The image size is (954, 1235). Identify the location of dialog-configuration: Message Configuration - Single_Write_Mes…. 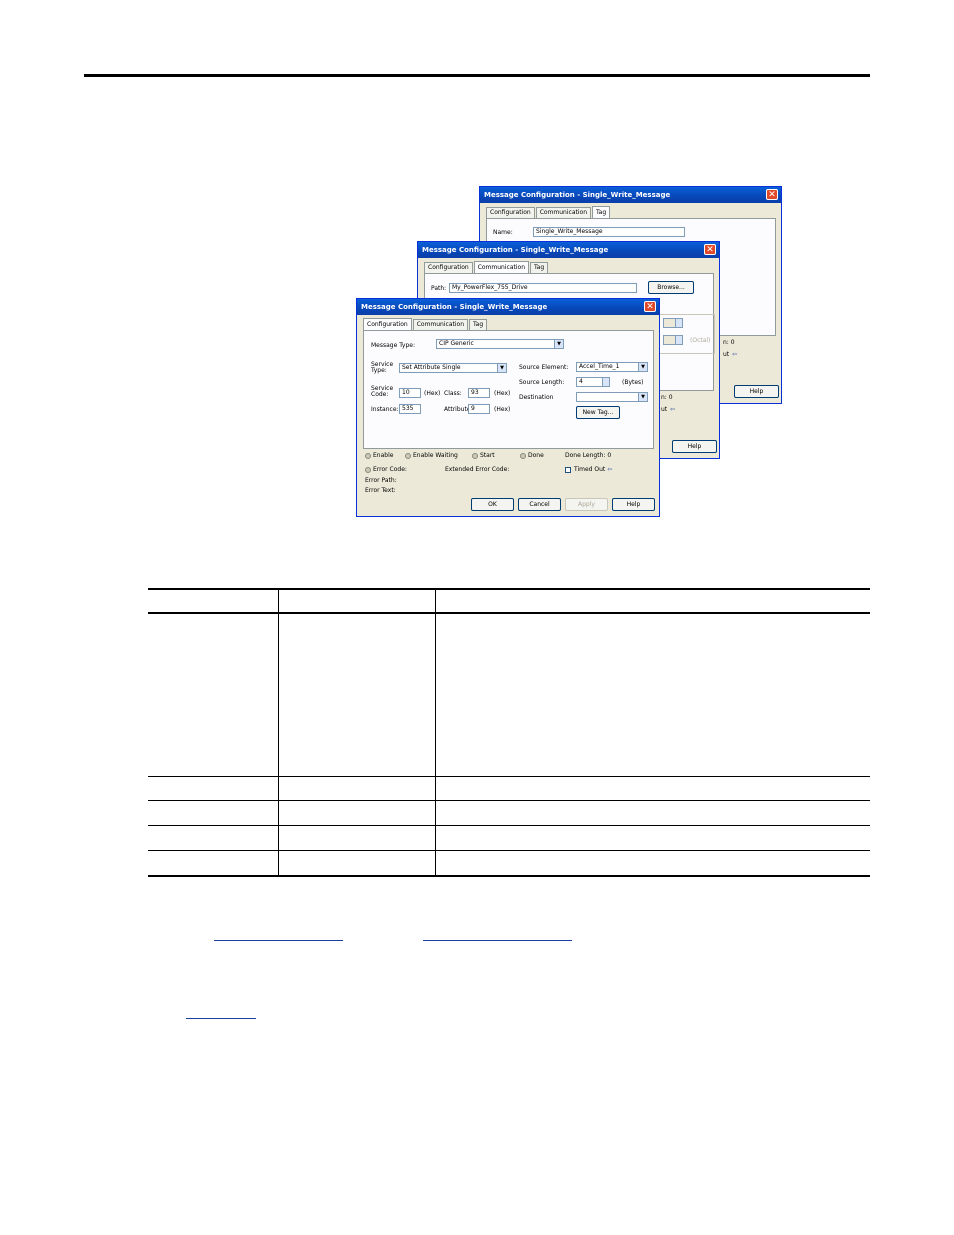
(508, 407).